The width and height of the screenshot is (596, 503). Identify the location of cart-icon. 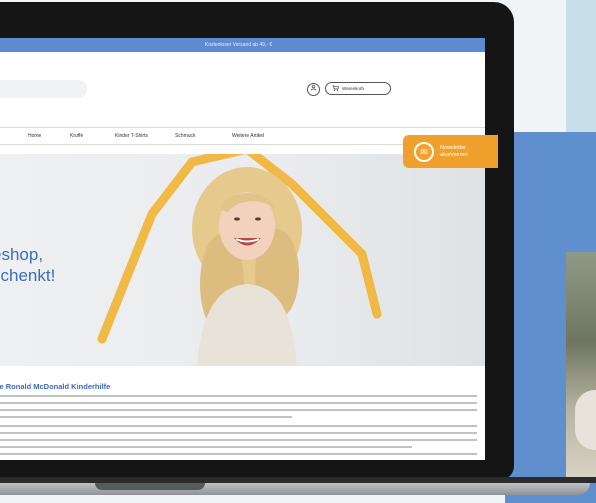
(335, 88).